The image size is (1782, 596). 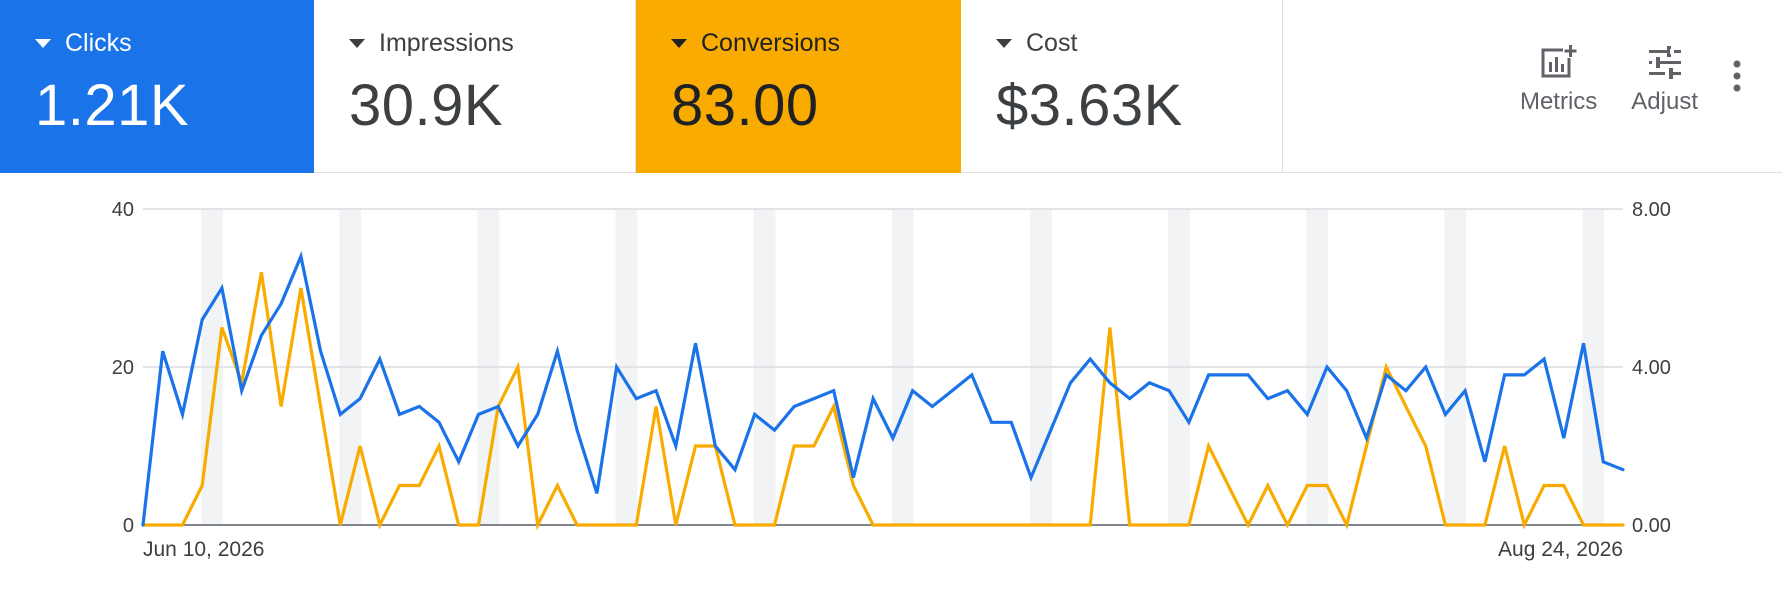 I want to click on y-tick-label-left: 40, so click(x=123, y=210).